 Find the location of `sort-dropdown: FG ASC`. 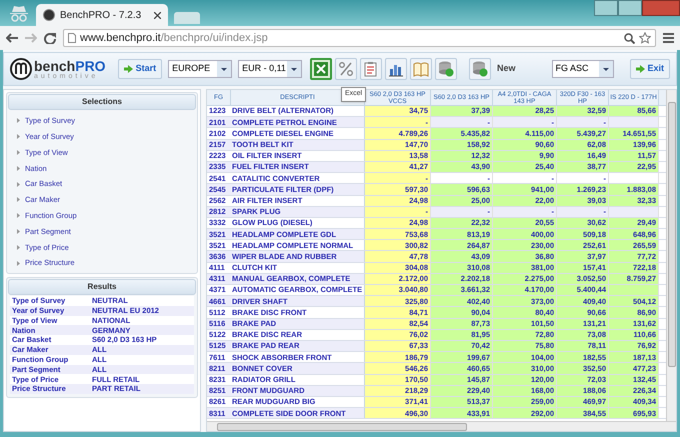

sort-dropdown: FG ASC is located at coordinates (583, 69).